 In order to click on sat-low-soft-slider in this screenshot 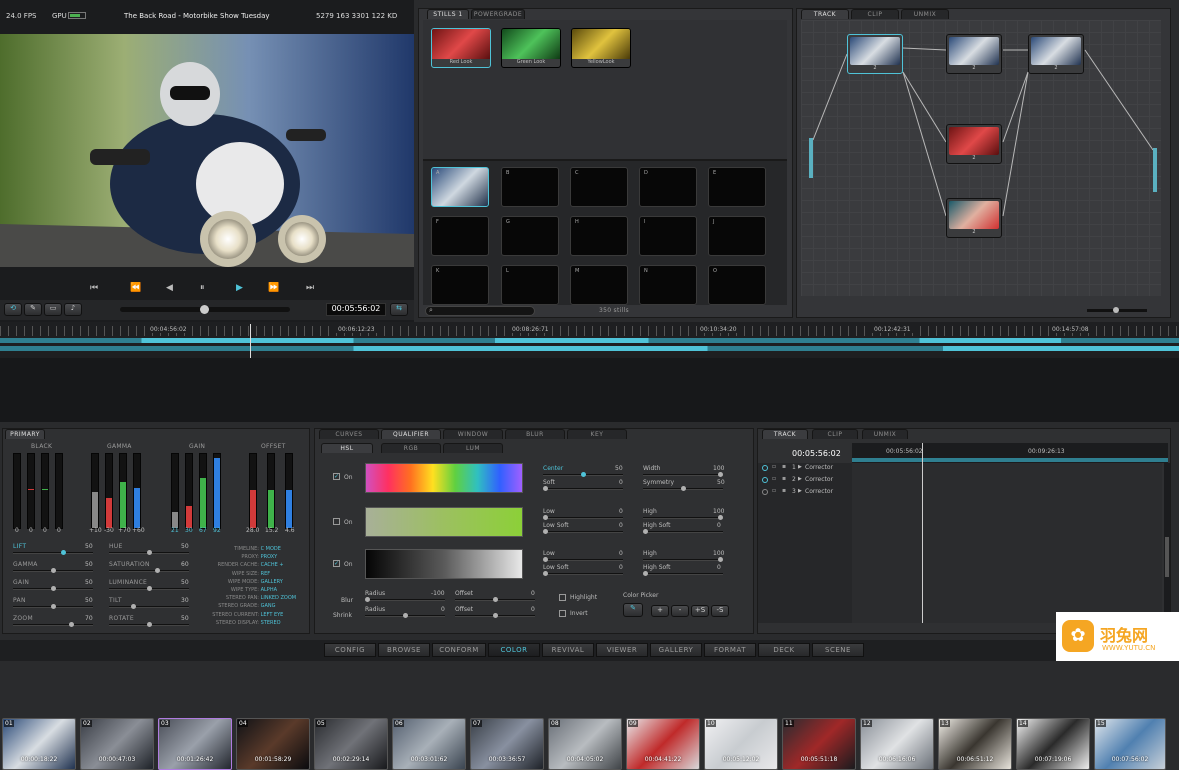, I will do `click(583, 531)`.